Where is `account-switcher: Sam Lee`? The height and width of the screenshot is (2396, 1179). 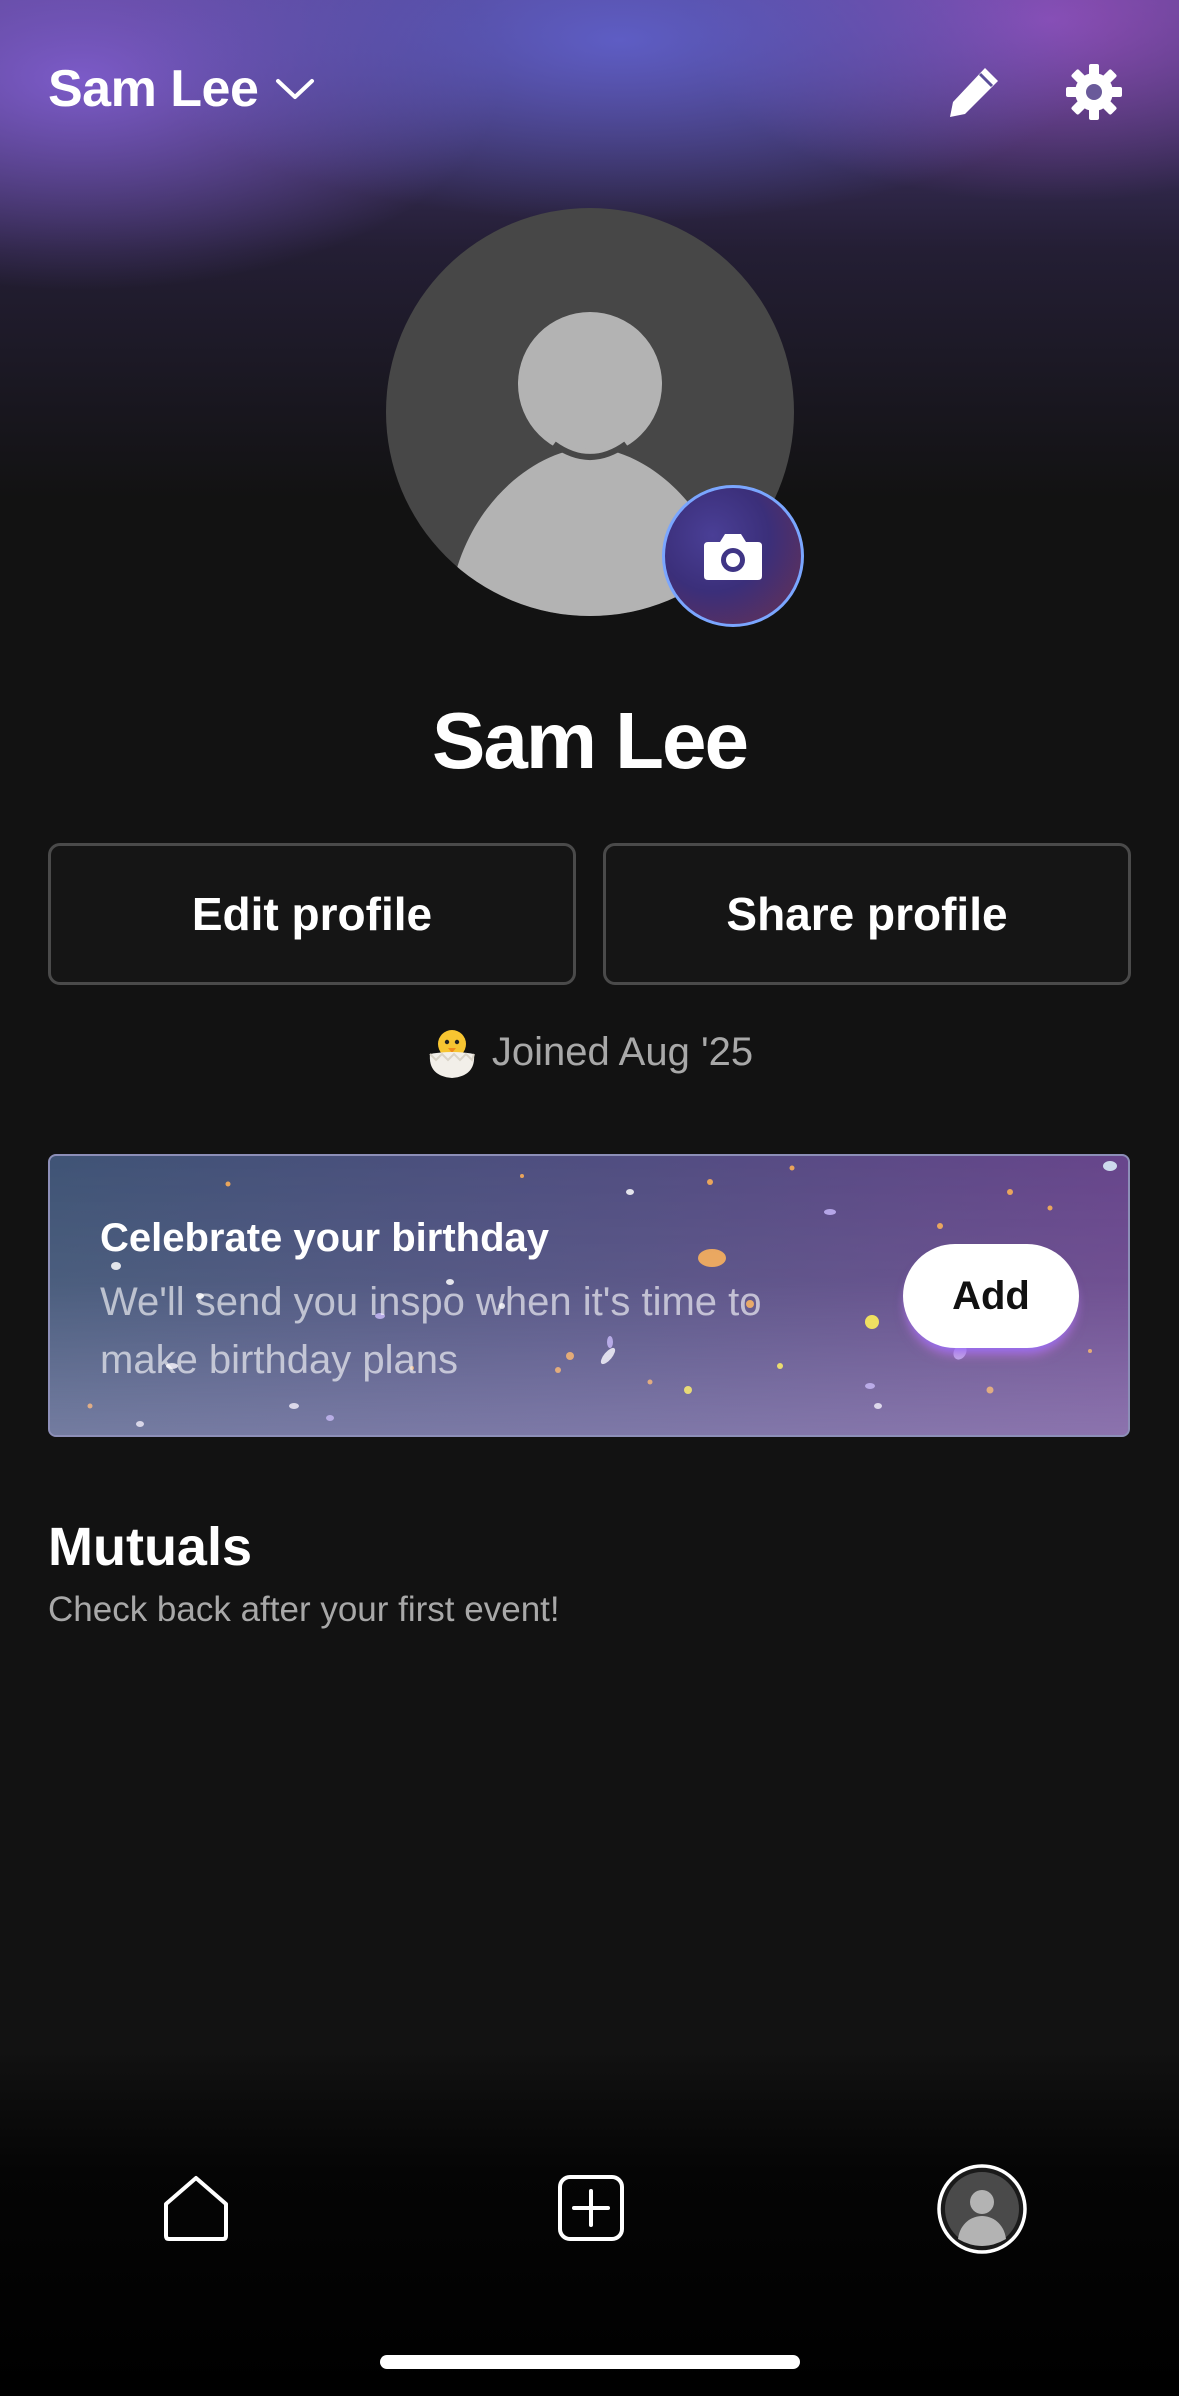 account-switcher: Sam Lee is located at coordinates (182, 89).